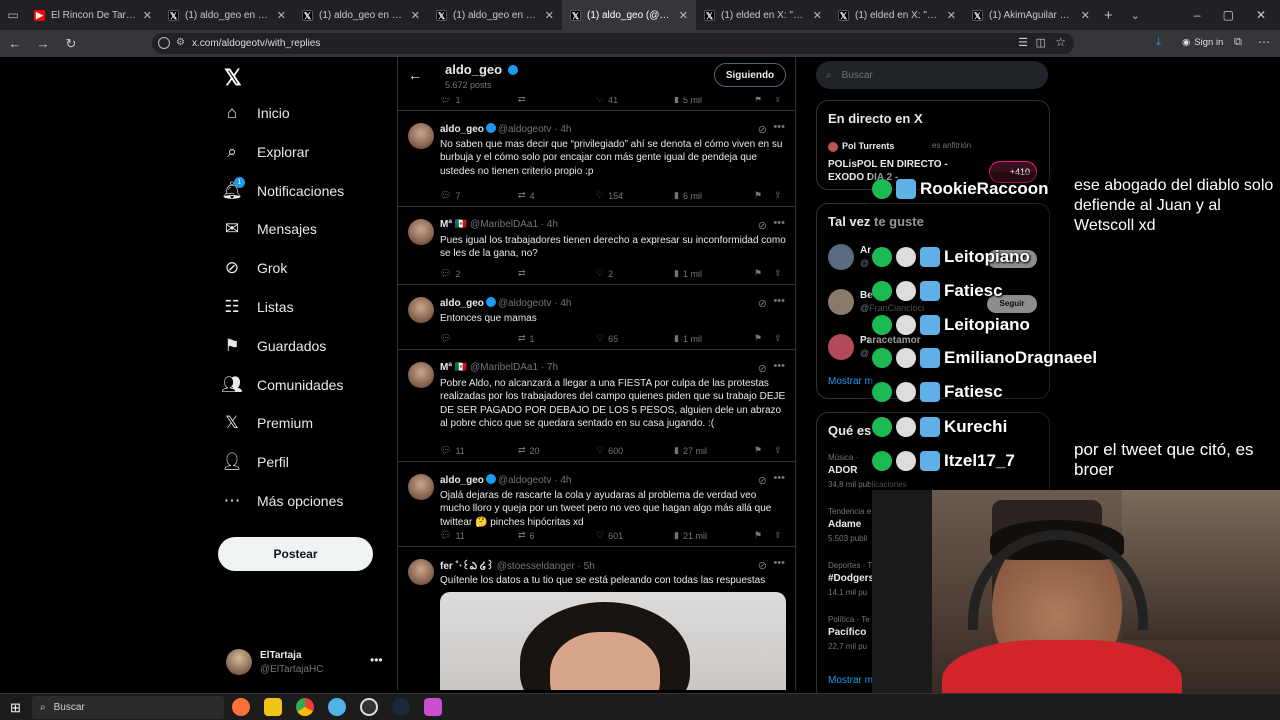 The width and height of the screenshot is (1280, 720). What do you see at coordinates (269, 229) in the screenshot?
I see `nav-item-mensajes: ✉ Mensajes` at bounding box center [269, 229].